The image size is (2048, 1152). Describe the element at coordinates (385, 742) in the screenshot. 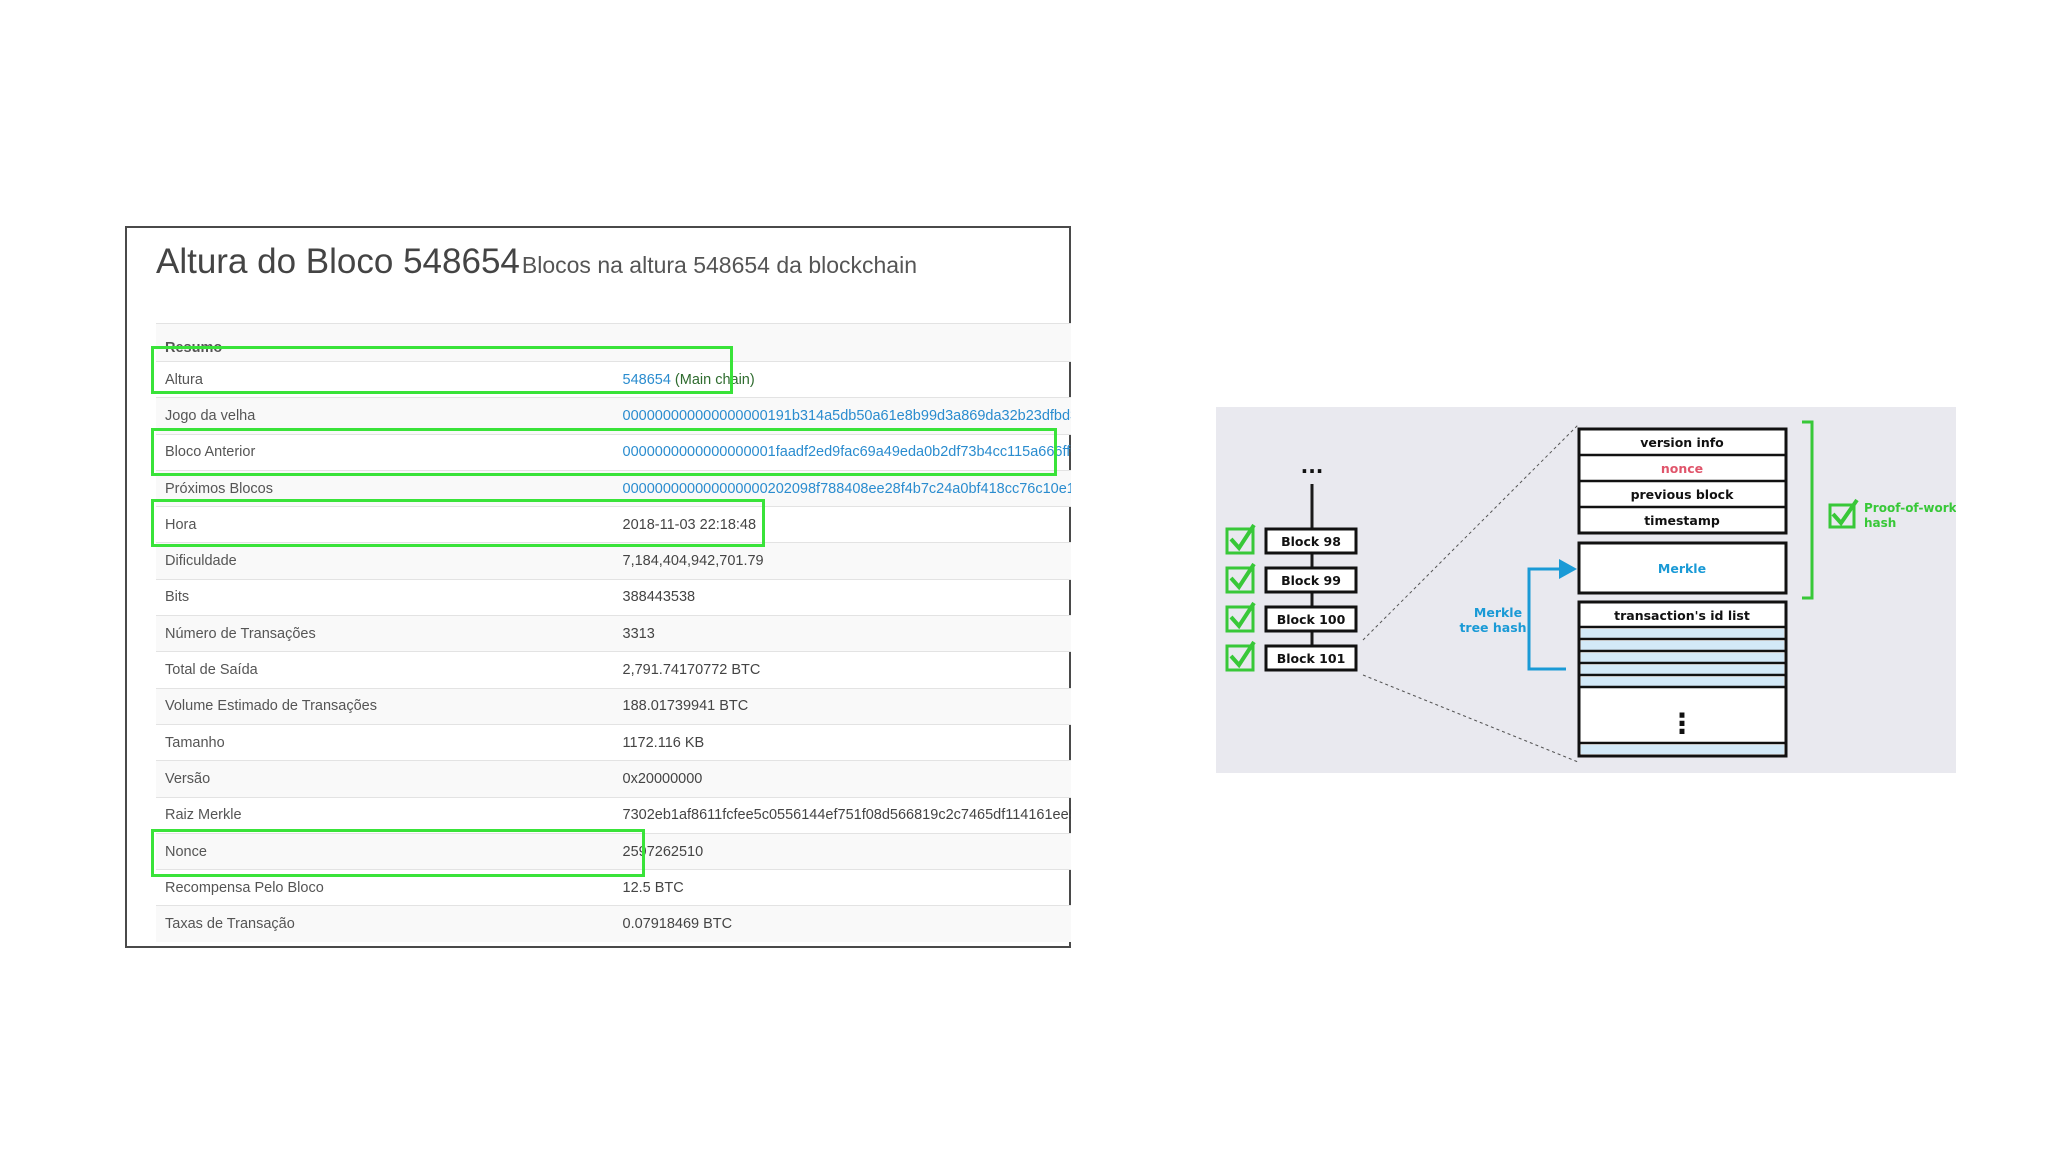

I see `row-label: Tamanho` at that location.